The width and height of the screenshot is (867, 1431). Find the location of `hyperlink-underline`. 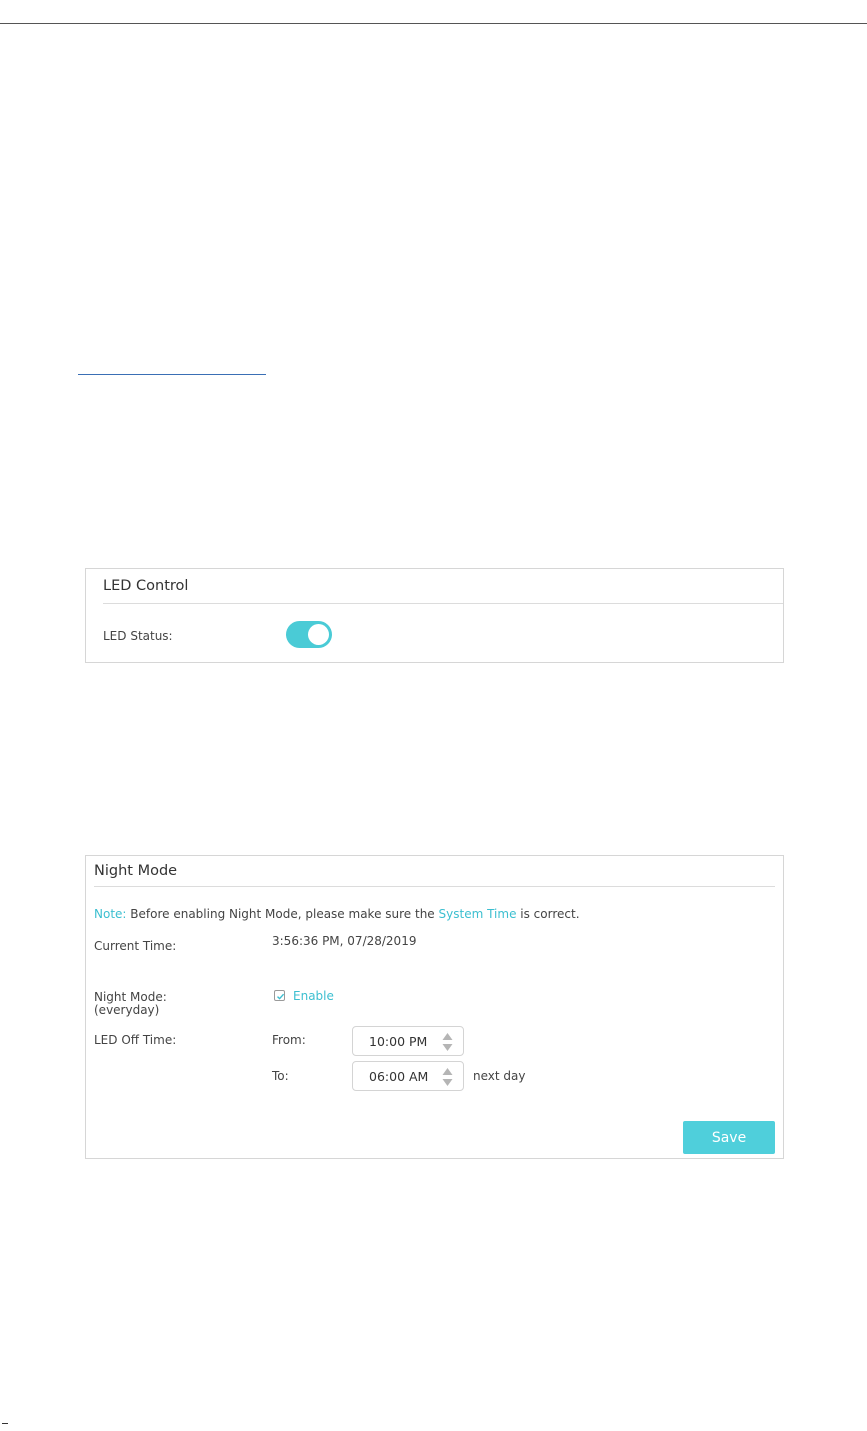

hyperlink-underline is located at coordinates (172, 374).